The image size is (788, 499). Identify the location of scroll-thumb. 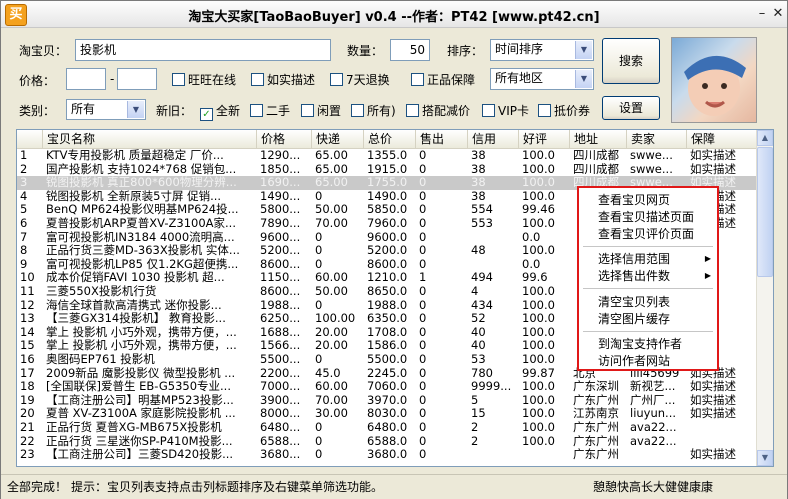
(765, 212).